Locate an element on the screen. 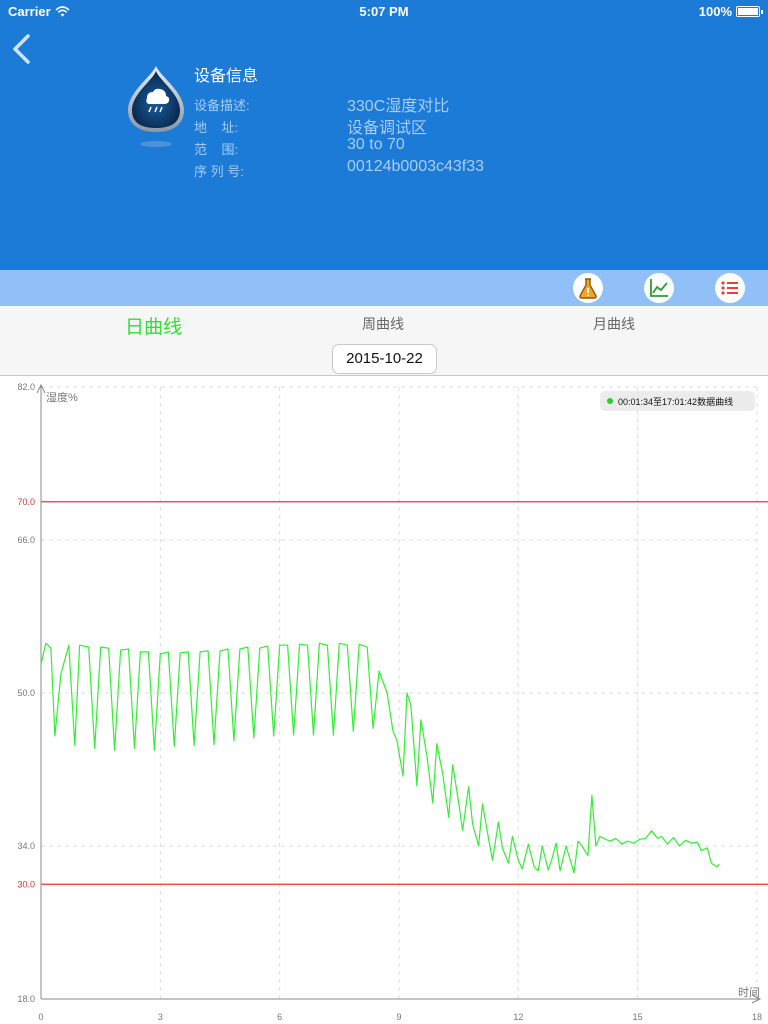  x-tick-label: 12 is located at coordinates (518, 1017).